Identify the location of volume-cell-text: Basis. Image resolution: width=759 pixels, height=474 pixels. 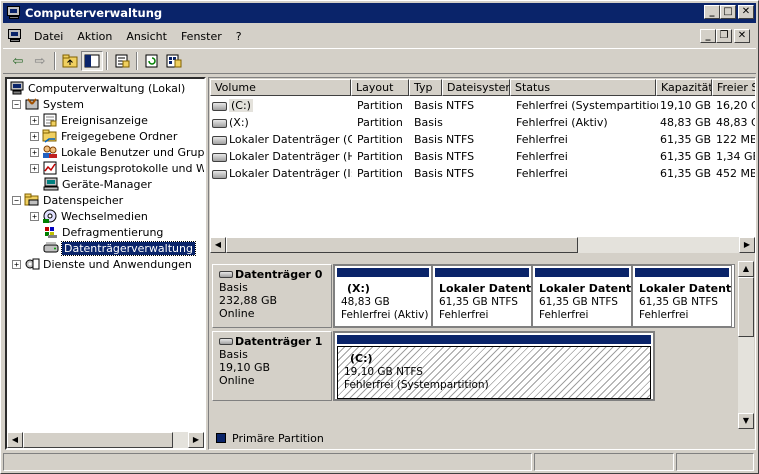
(428, 105).